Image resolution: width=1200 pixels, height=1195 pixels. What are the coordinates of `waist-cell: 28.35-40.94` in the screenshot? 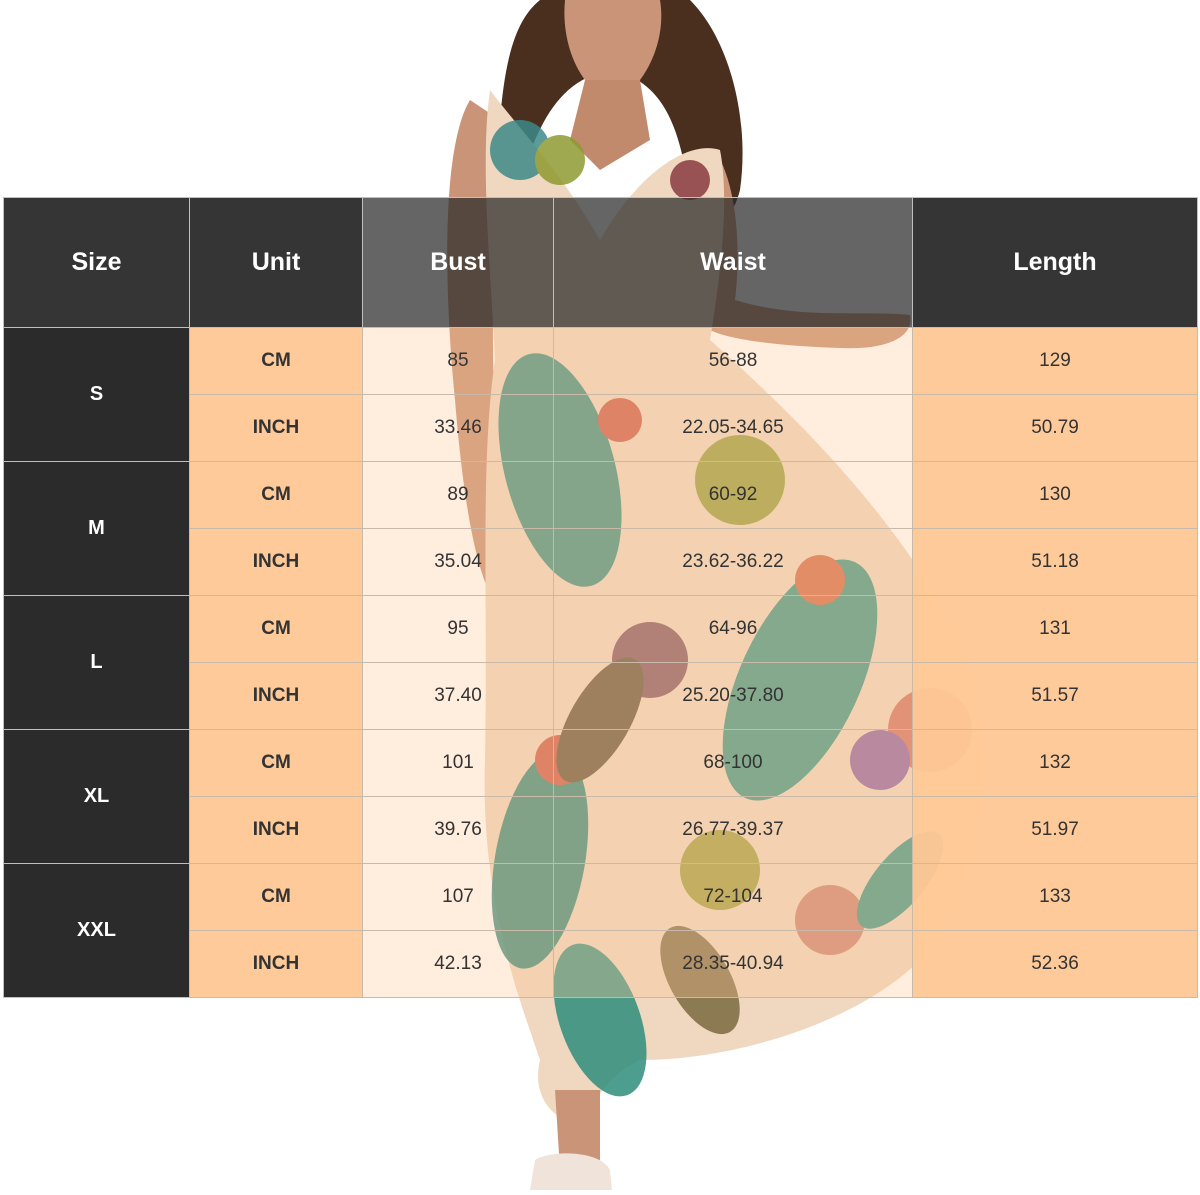 It's located at (733, 964).